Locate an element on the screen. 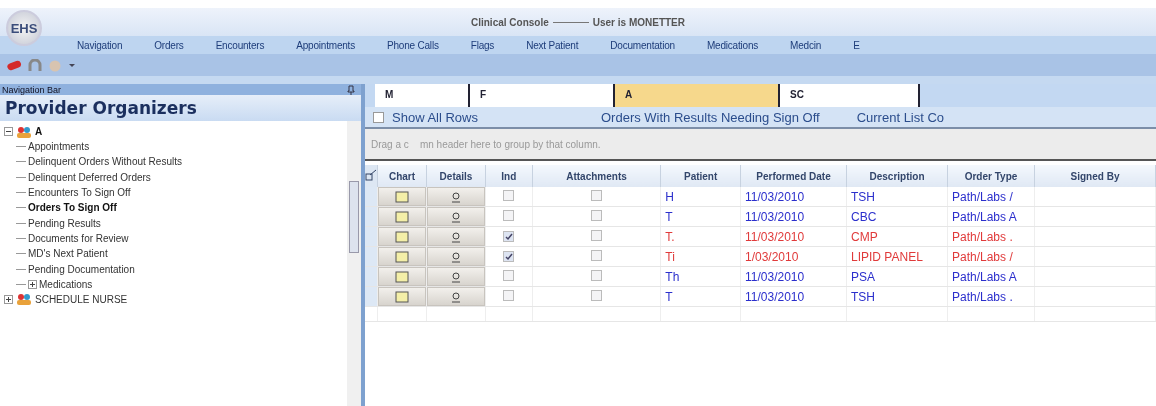 The image size is (1156, 406). column-chooser-icon is located at coordinates (371, 175).